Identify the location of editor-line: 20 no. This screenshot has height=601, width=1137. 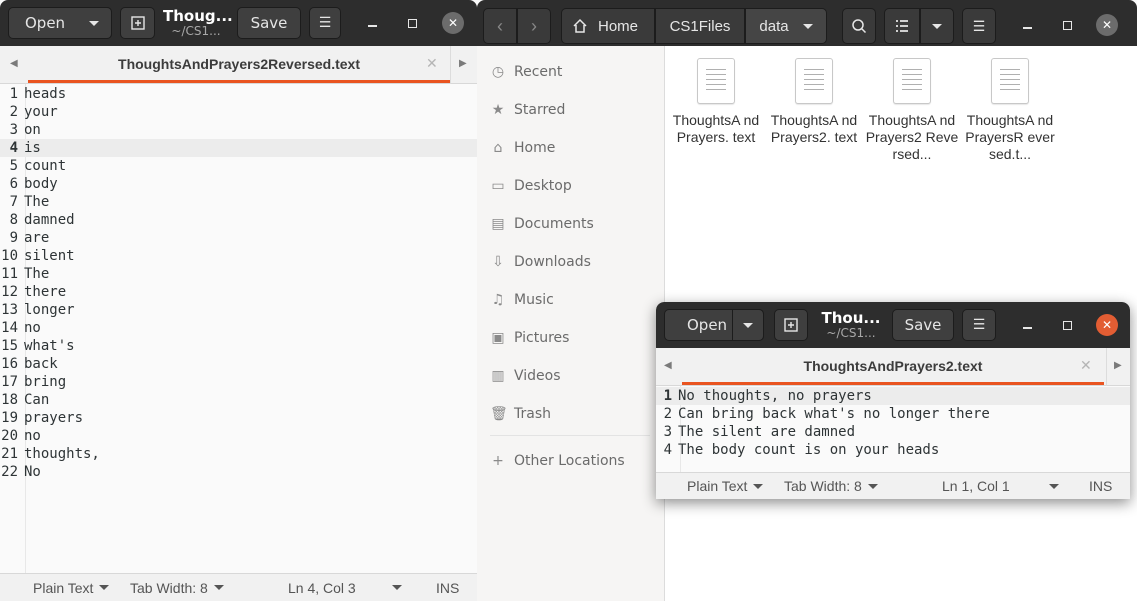
(238, 436).